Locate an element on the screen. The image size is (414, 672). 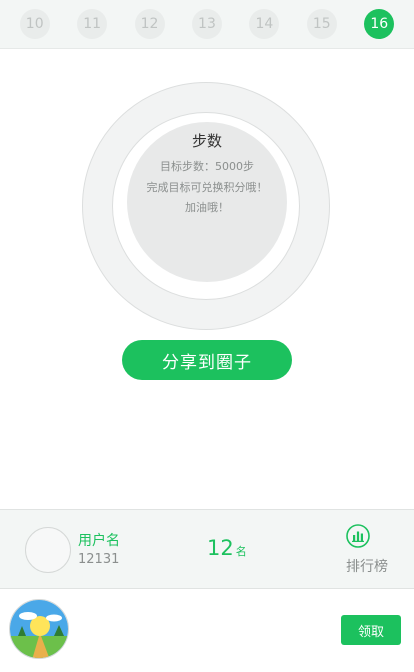
leaderboard-label: 排行榜 is located at coordinates (367, 566).